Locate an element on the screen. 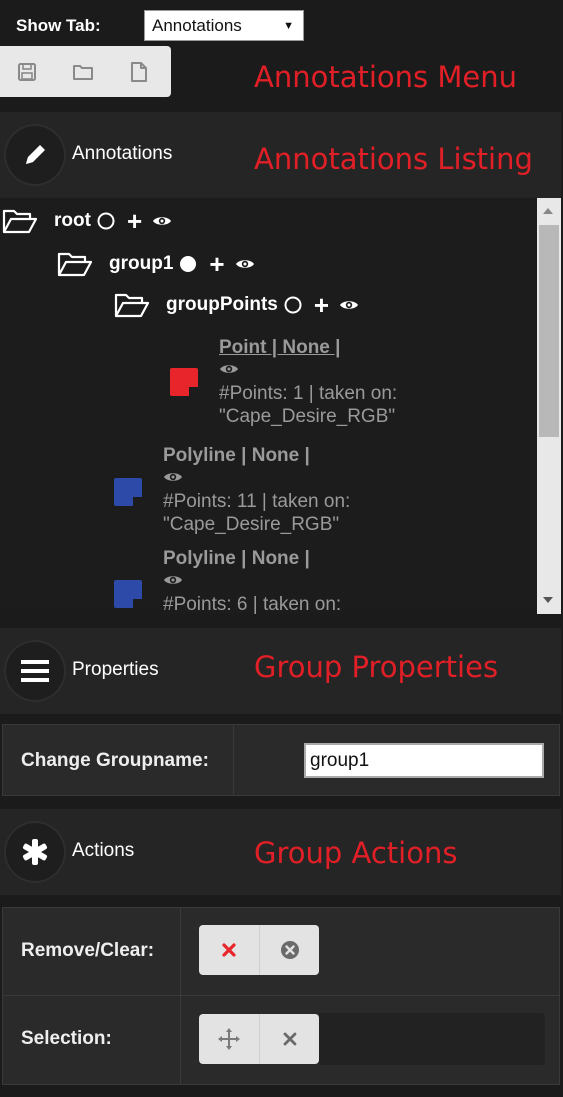 The height and width of the screenshot is (1097, 563). tab-select-value: Annotations is located at coordinates (197, 25).